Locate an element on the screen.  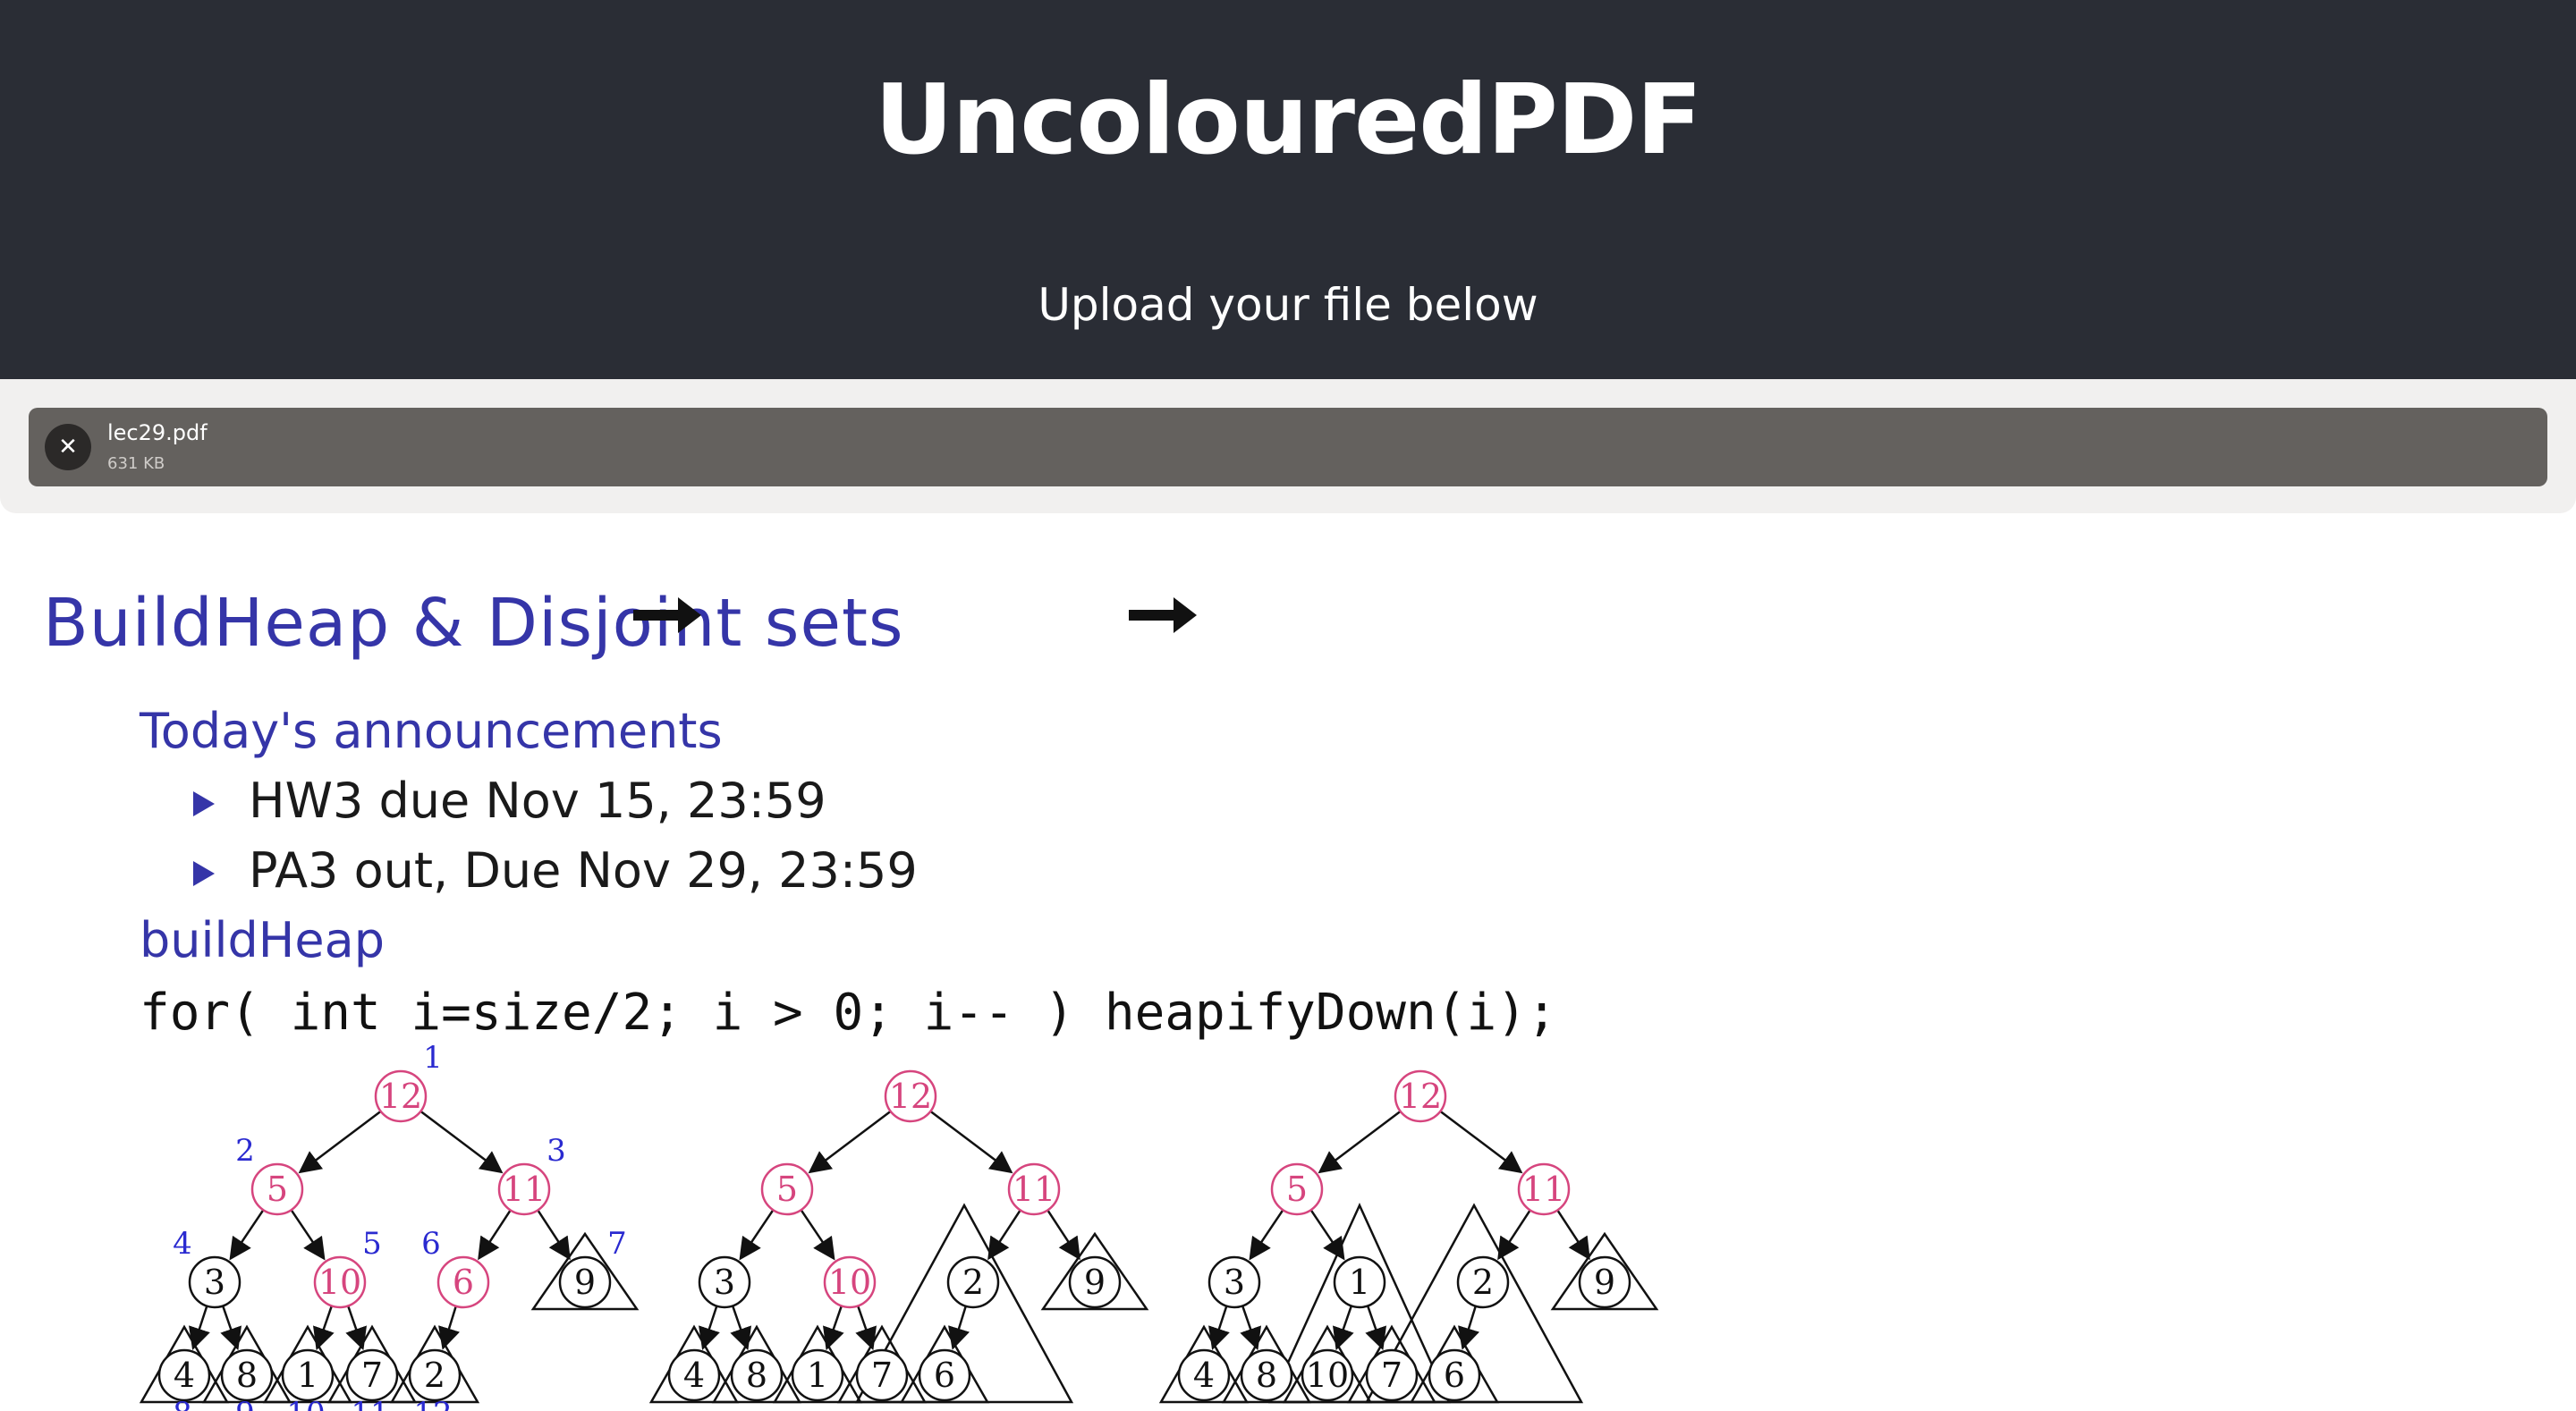
remove-file-button: ✕ is located at coordinates (68, 447).